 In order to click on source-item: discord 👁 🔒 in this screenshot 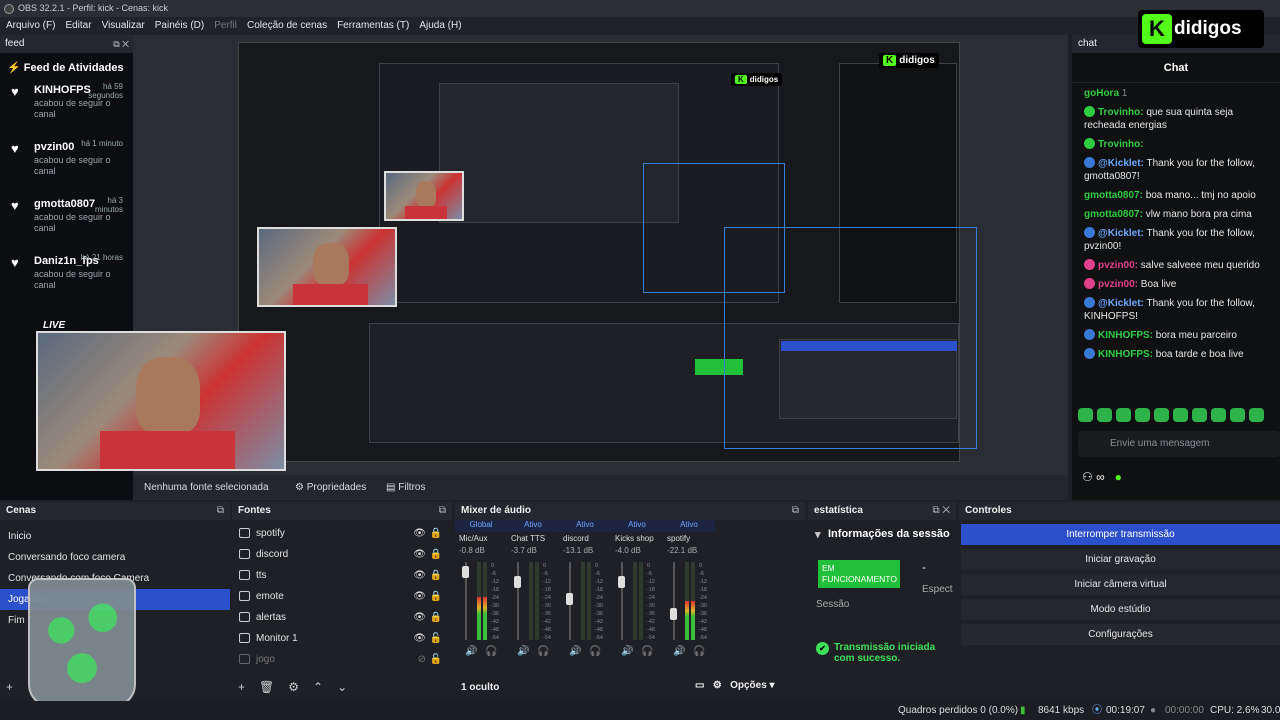, I will do `click(342, 554)`.